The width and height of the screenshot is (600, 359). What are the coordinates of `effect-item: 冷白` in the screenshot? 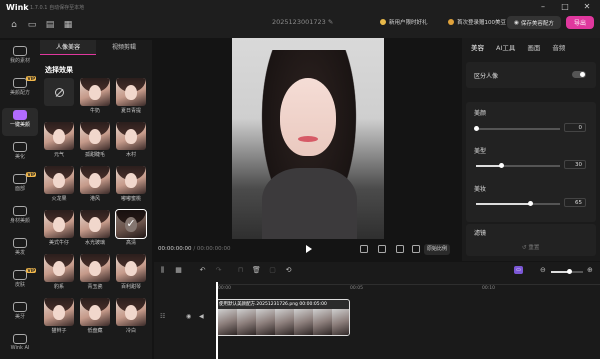 It's located at (131, 316).